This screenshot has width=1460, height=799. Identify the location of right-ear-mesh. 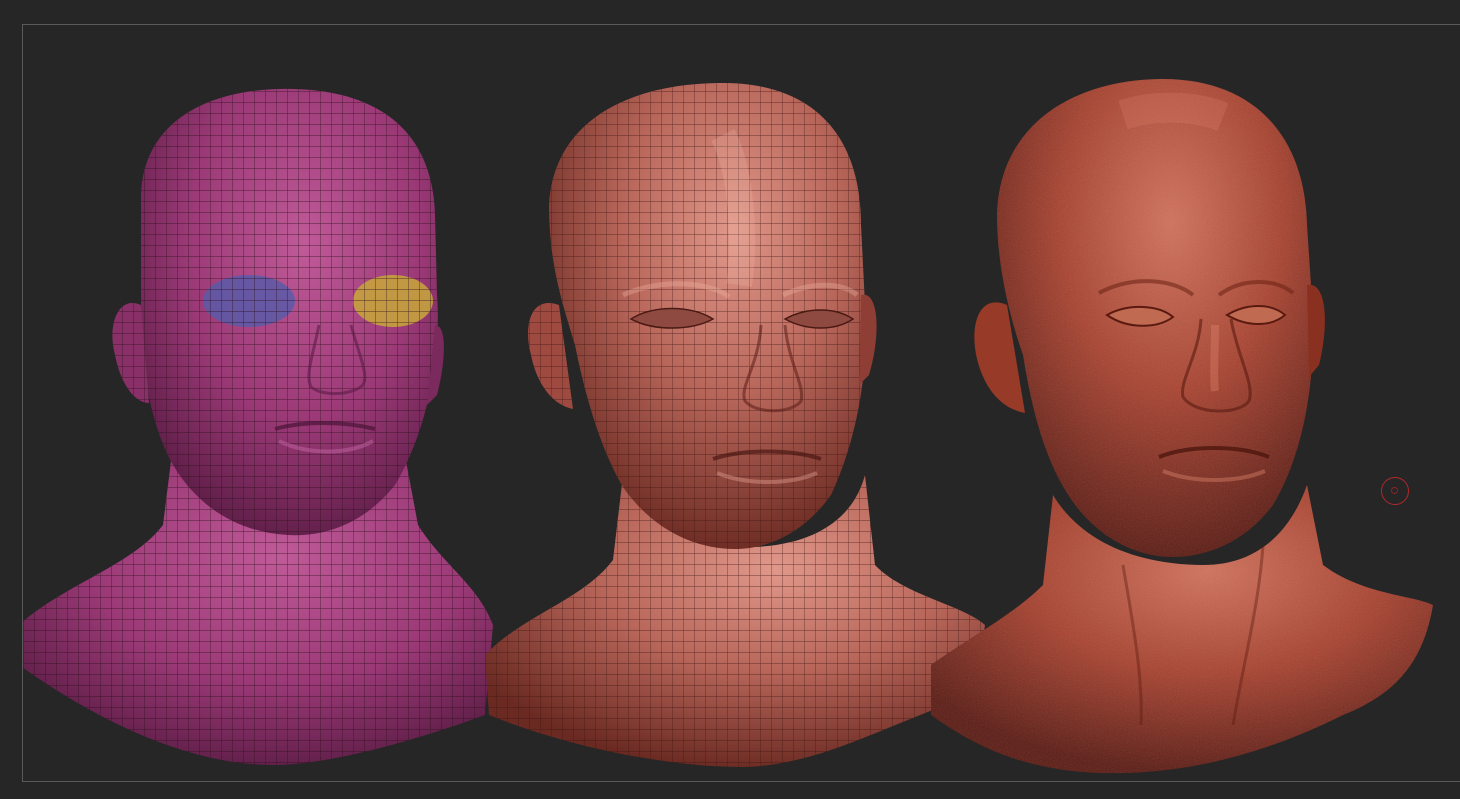
(868, 339).